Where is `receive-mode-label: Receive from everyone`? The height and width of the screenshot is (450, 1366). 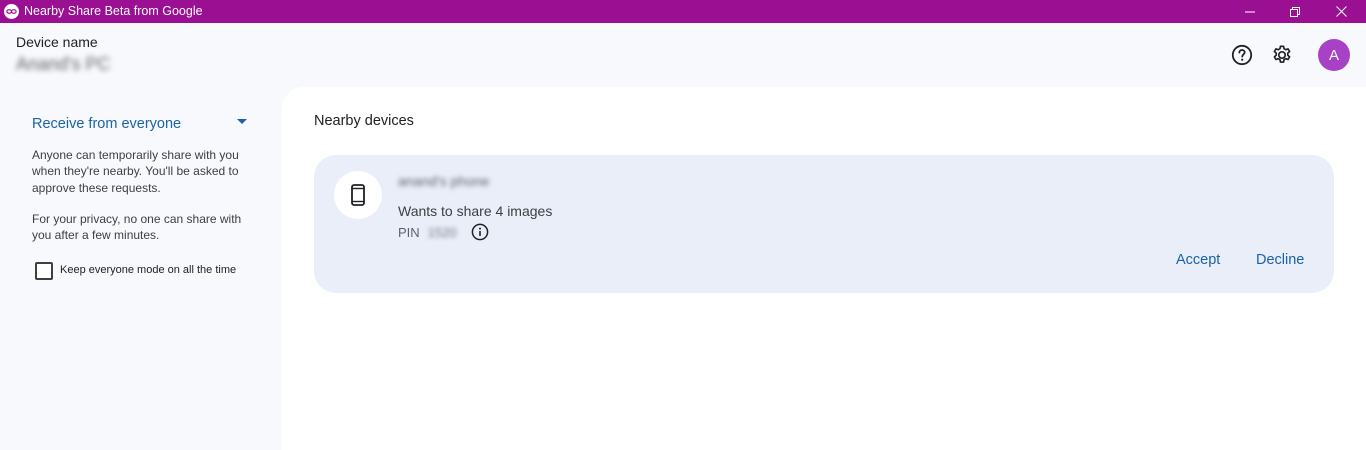
receive-mode-label: Receive from everyone is located at coordinates (107, 124).